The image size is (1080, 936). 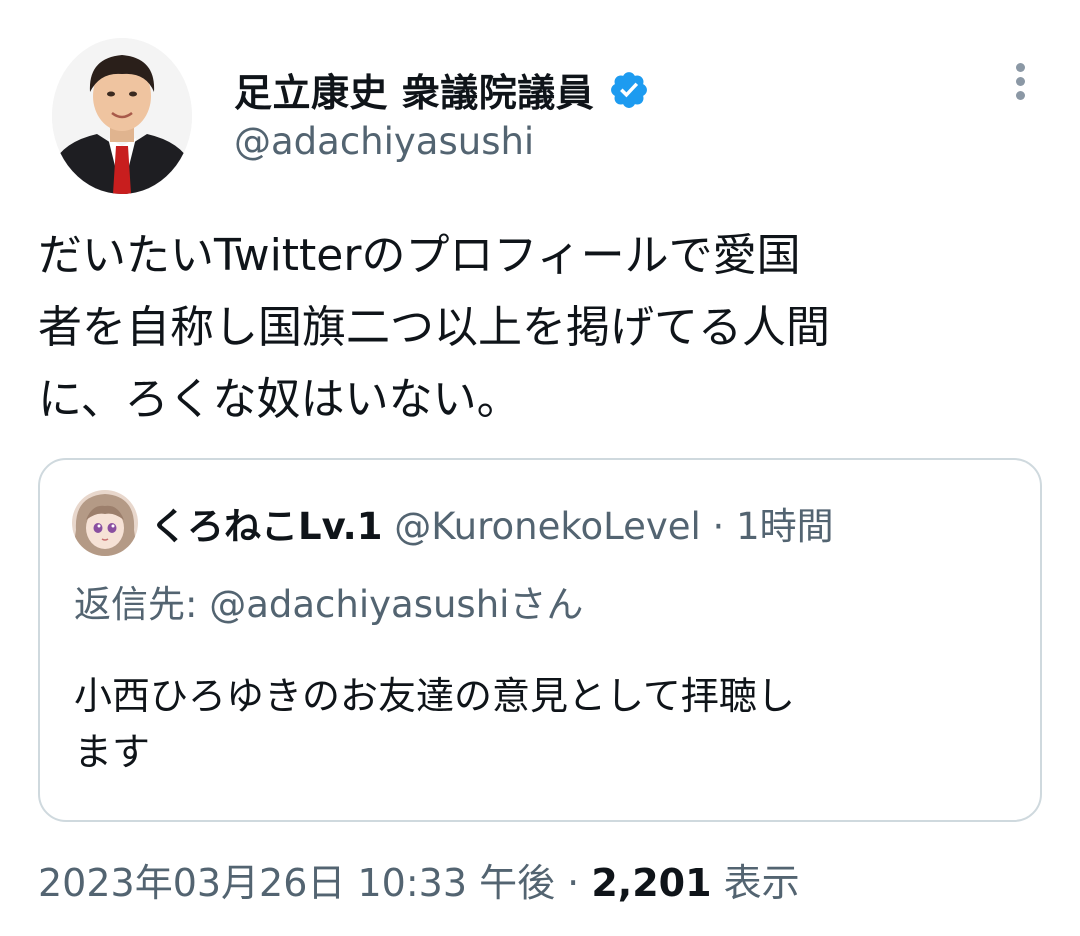 What do you see at coordinates (651, 883) in the screenshot?
I see `views-count: 2,201` at bounding box center [651, 883].